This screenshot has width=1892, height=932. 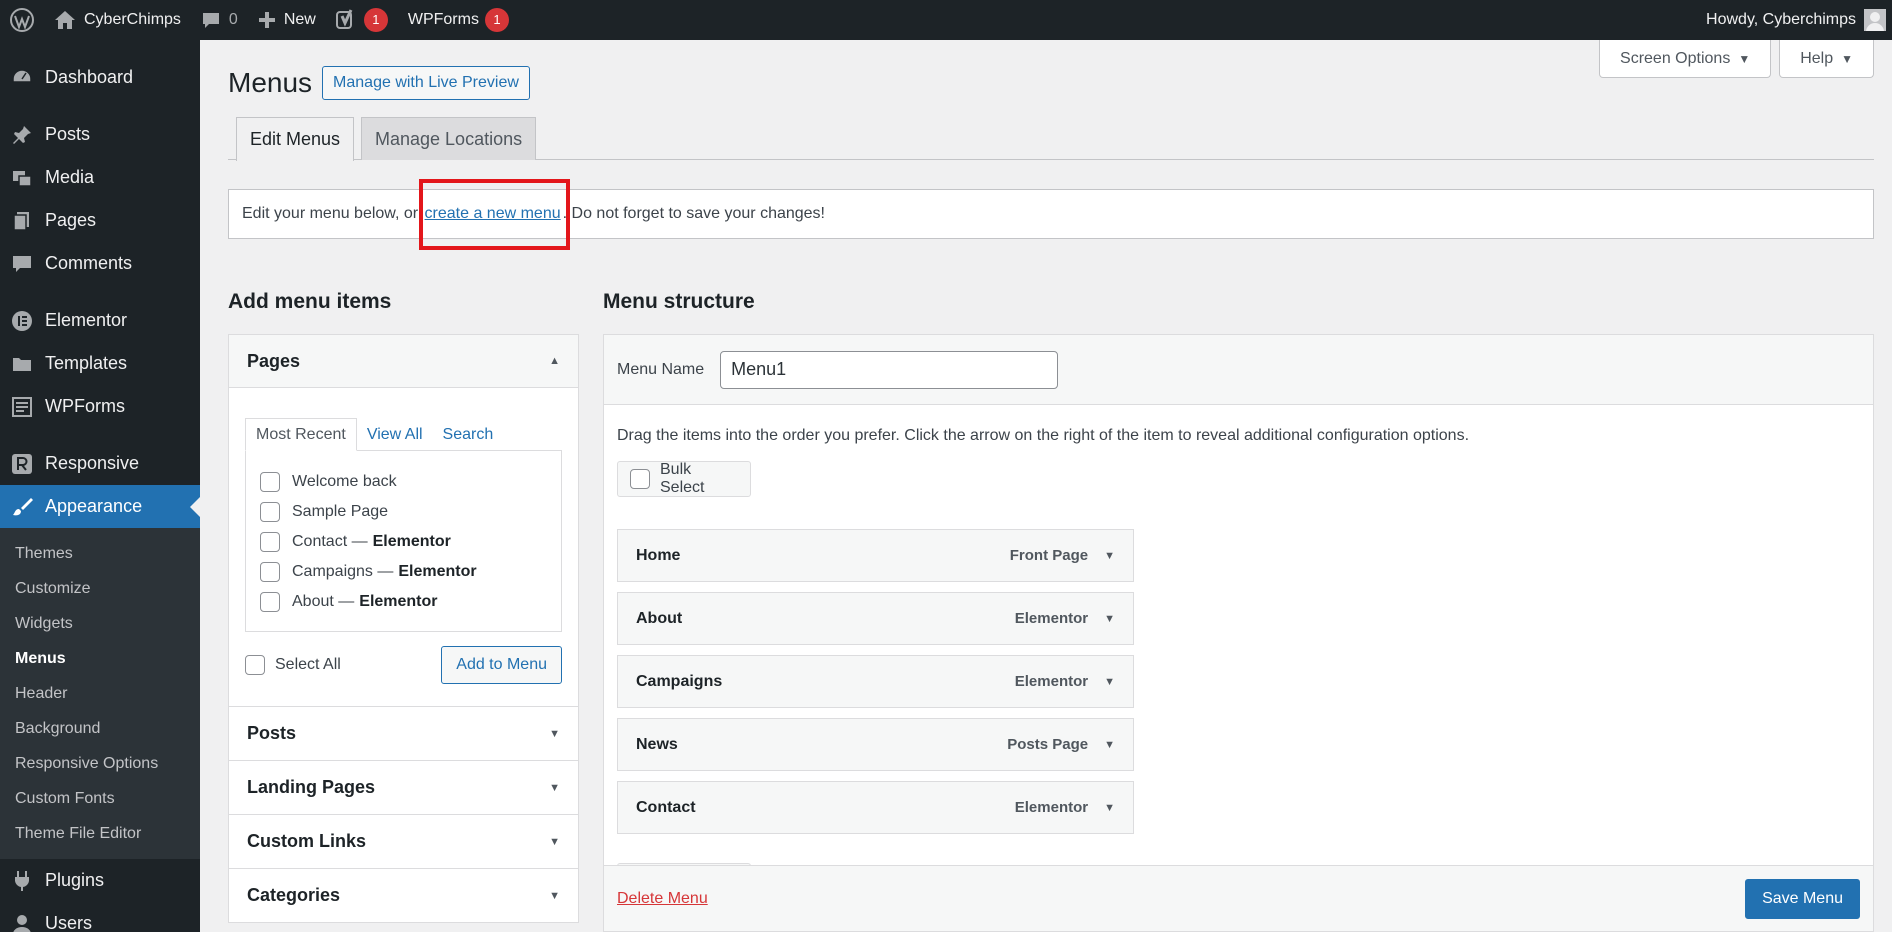 What do you see at coordinates (662, 899) in the screenshot?
I see `delete-menu-link: Delete Menu` at bounding box center [662, 899].